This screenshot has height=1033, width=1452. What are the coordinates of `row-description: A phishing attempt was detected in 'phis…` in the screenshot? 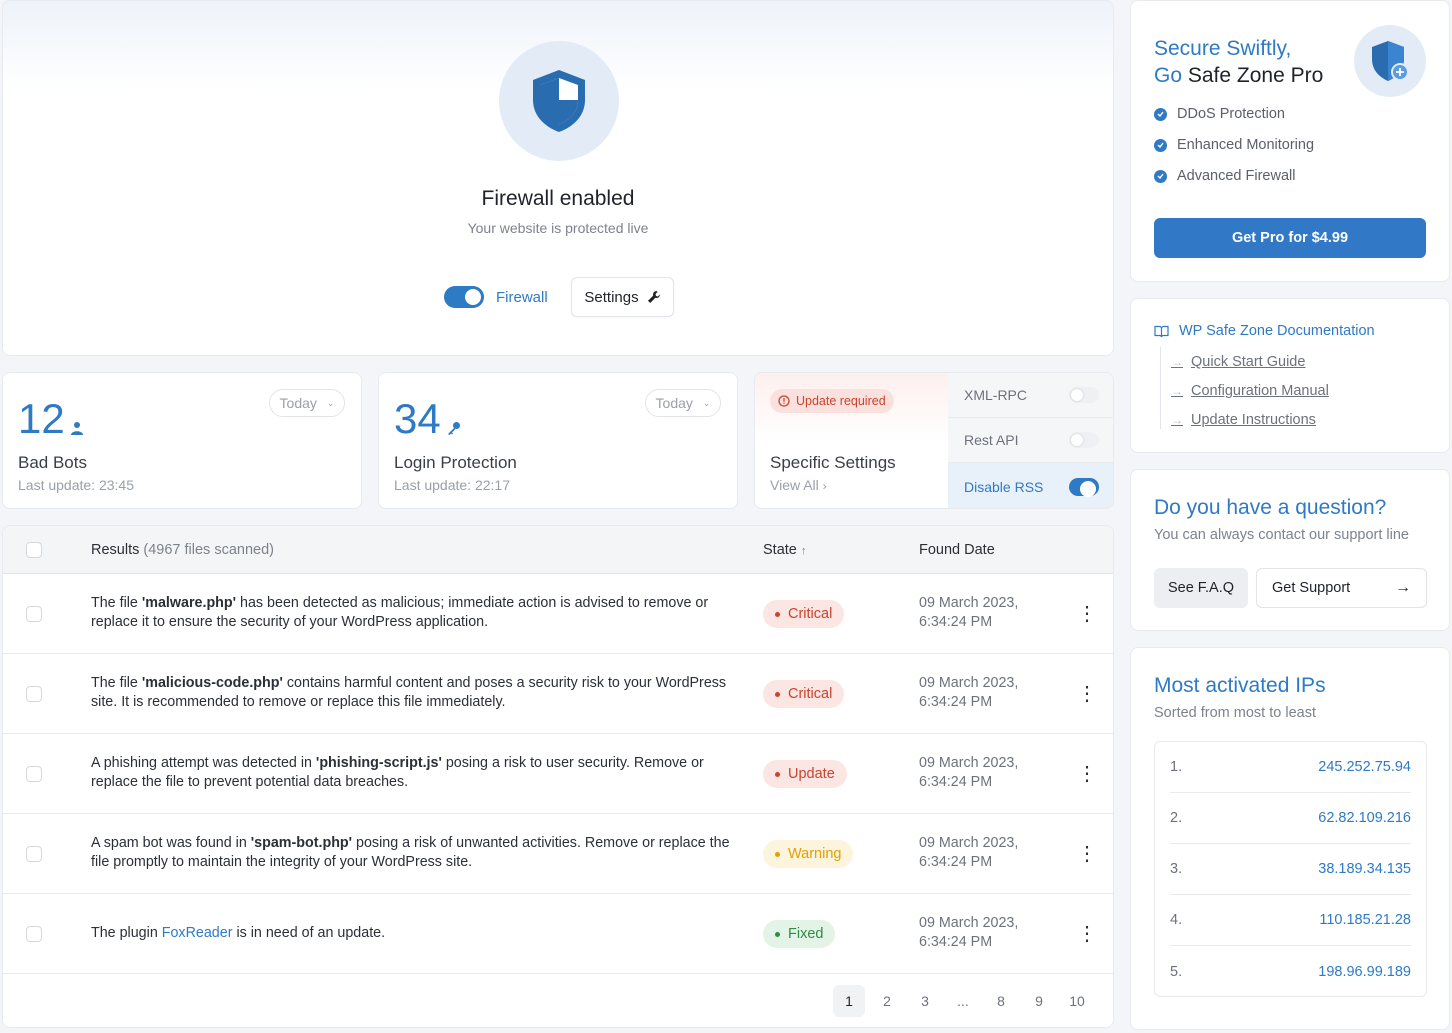 It's located at (397, 772).